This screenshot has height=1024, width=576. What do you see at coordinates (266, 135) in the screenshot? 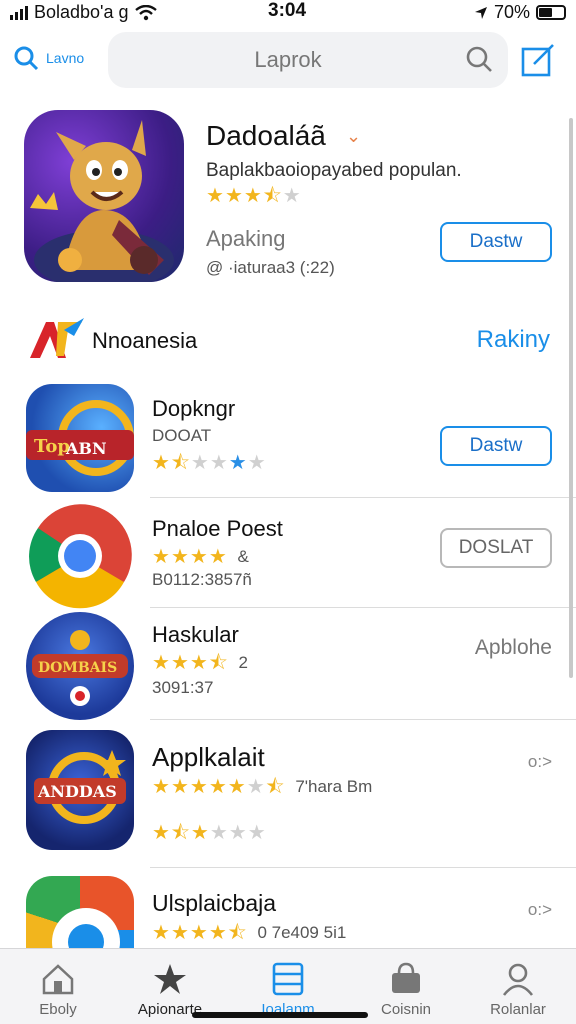
I see `featured-title: Dadoaláã` at bounding box center [266, 135].